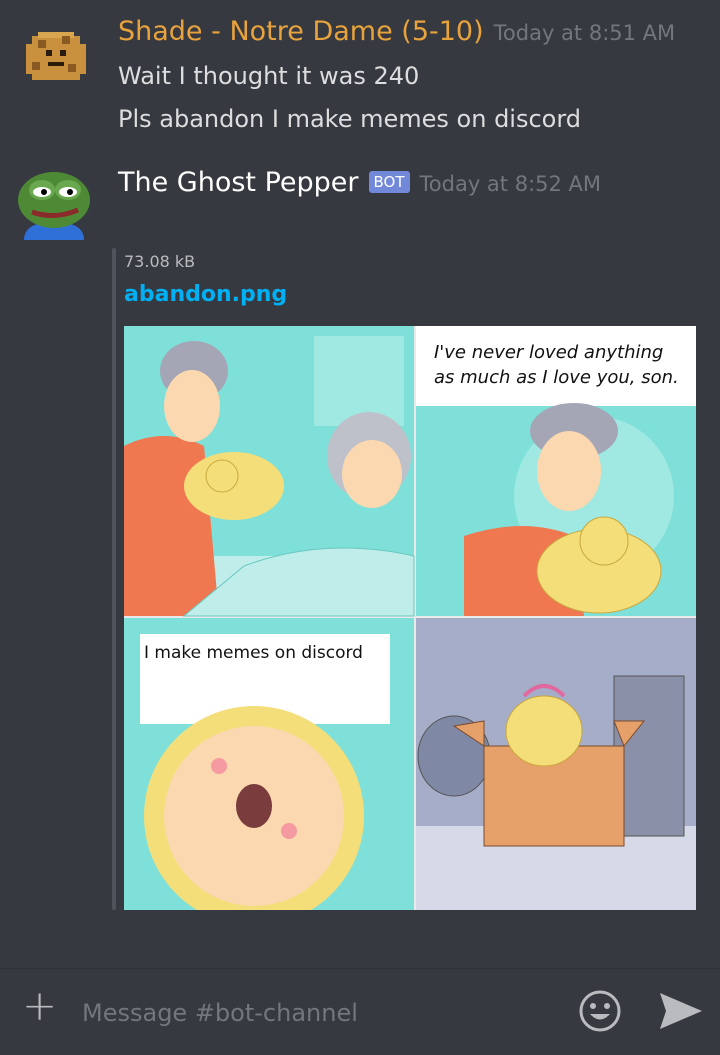  What do you see at coordinates (56, 58) in the screenshot?
I see `user-avatar-cookie` at bounding box center [56, 58].